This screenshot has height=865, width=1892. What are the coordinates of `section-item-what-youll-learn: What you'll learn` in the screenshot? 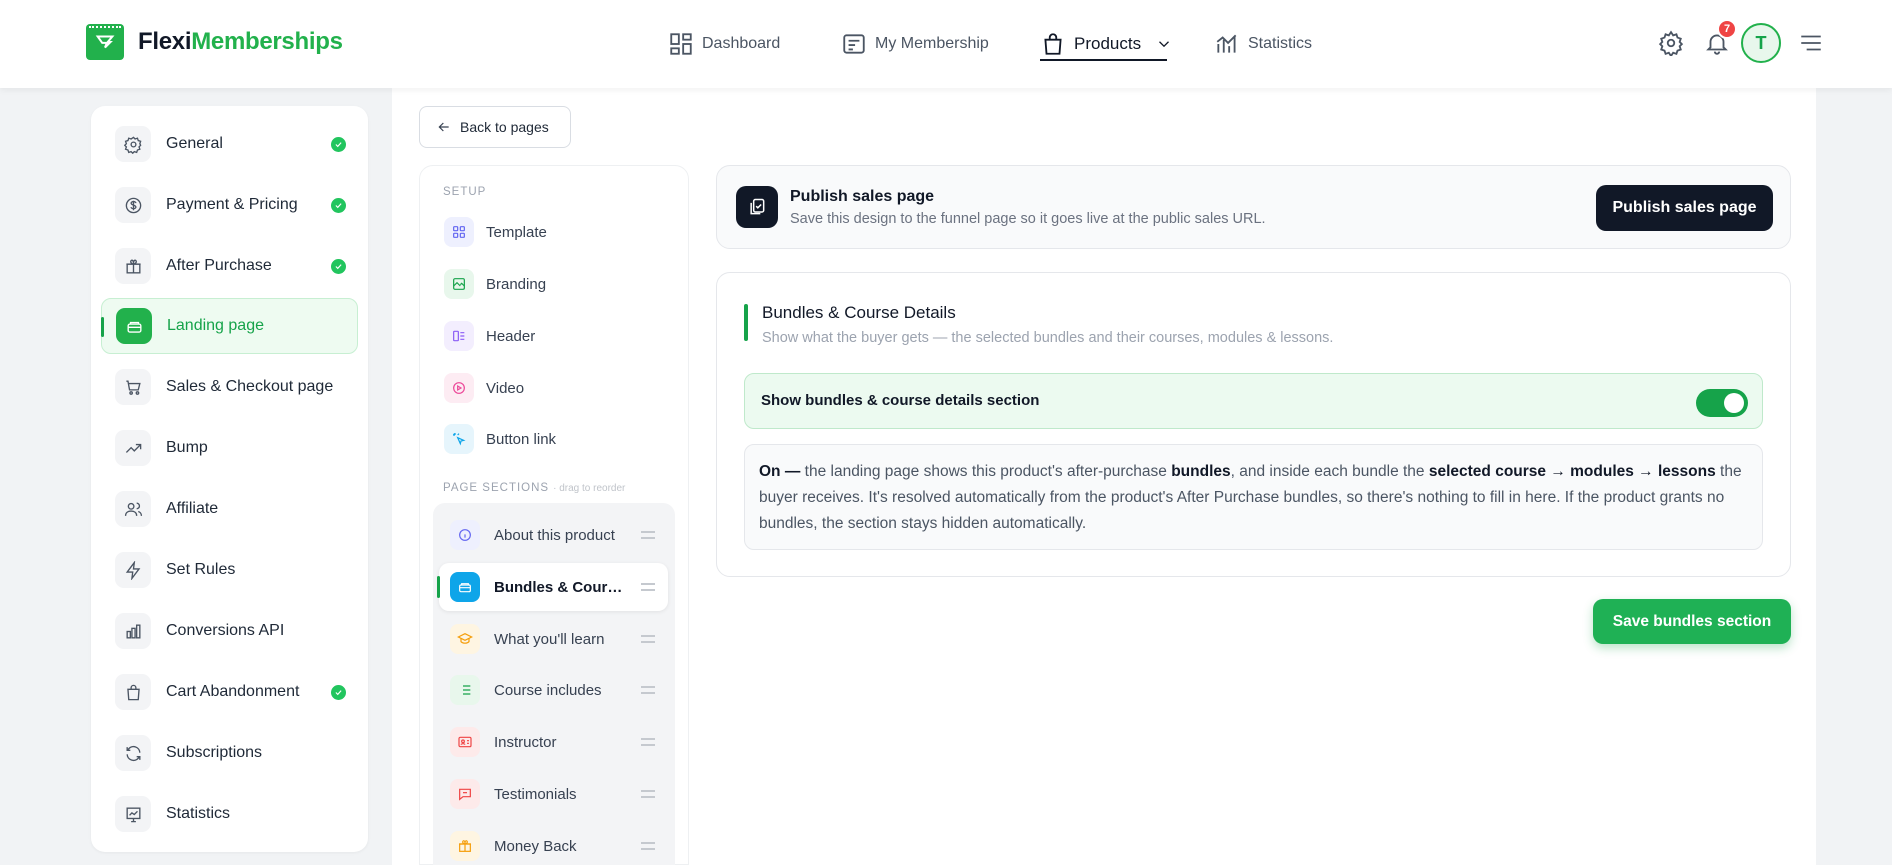 It's located at (553, 639).